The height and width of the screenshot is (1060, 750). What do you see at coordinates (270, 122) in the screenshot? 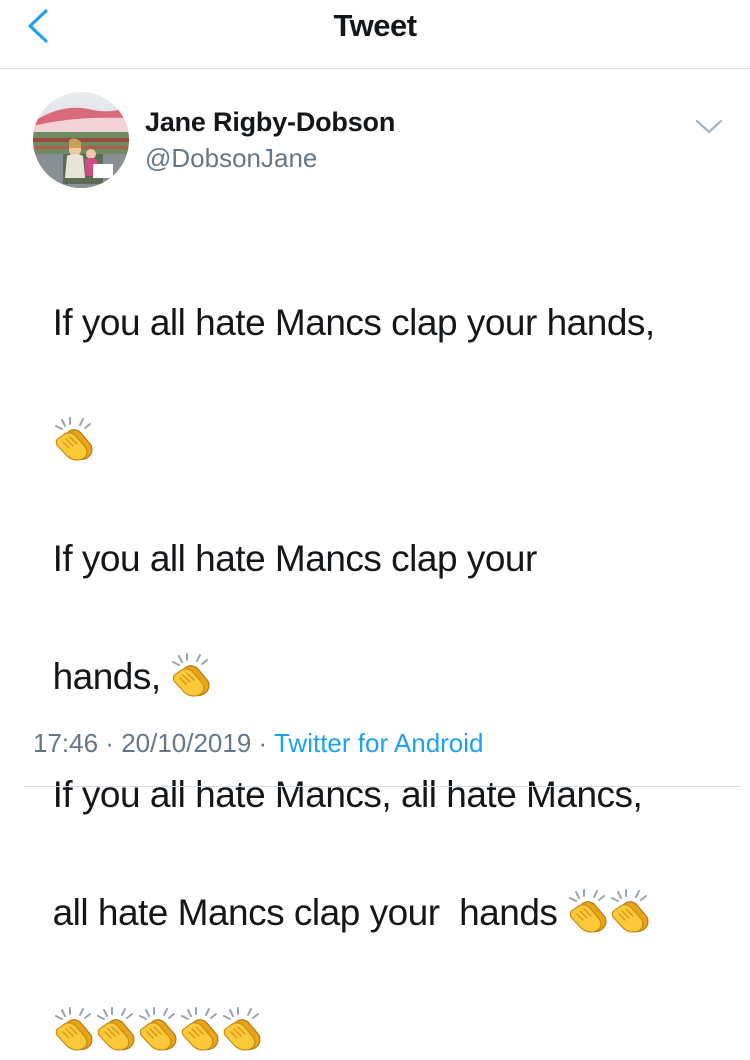
I see `author-name: Jane Rigby-Dobson` at bounding box center [270, 122].